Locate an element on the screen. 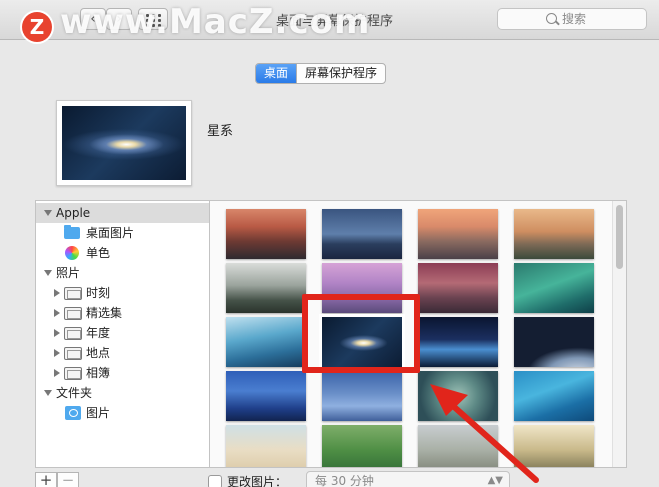 This screenshot has height=487, width=659. change-picture-label: 更改图片： is located at coordinates (257, 481).